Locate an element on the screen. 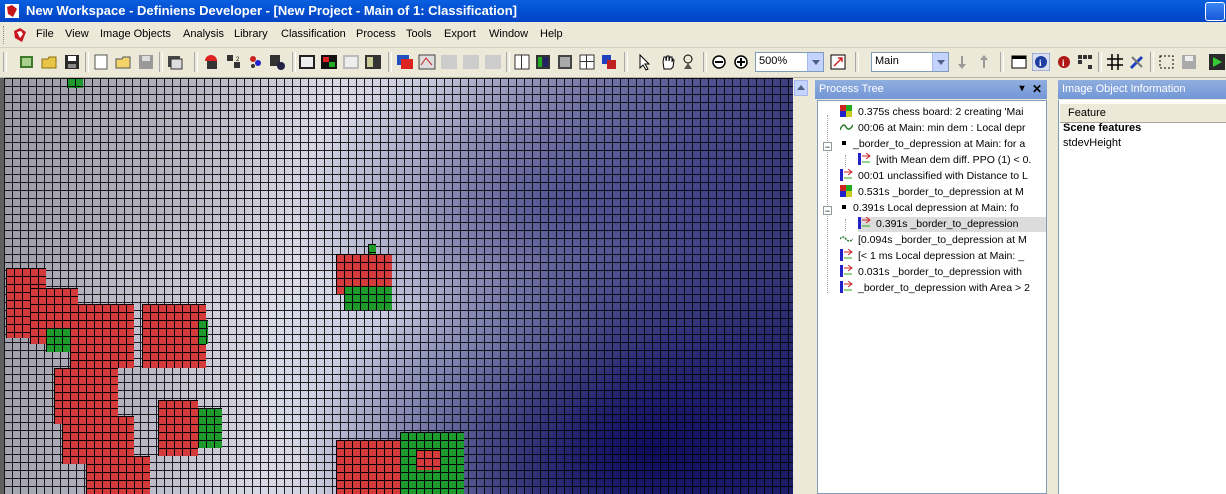 The height and width of the screenshot is (494, 1226). menu-tools: Tools is located at coordinates (419, 34).